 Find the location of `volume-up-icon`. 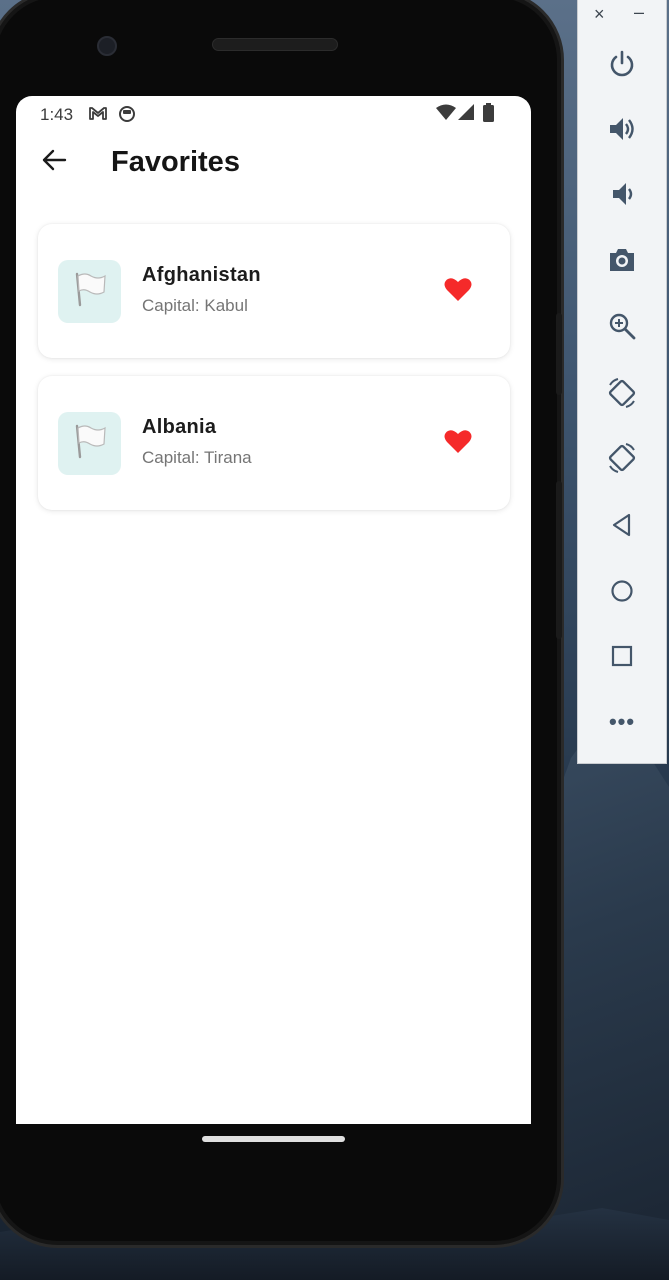

volume-up-icon is located at coordinates (622, 131).